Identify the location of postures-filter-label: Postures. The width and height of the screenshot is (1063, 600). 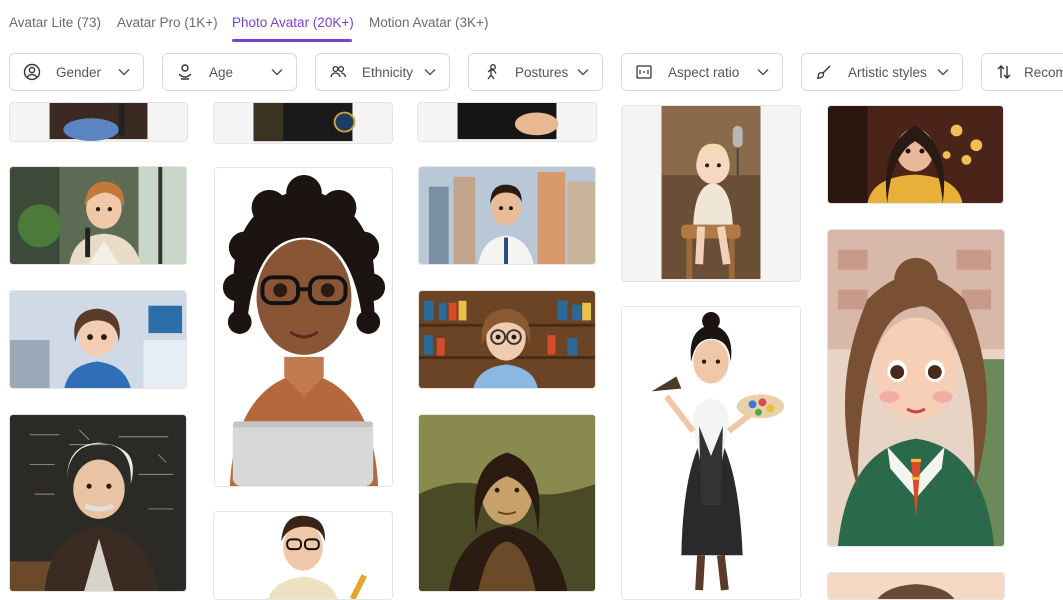
(542, 72).